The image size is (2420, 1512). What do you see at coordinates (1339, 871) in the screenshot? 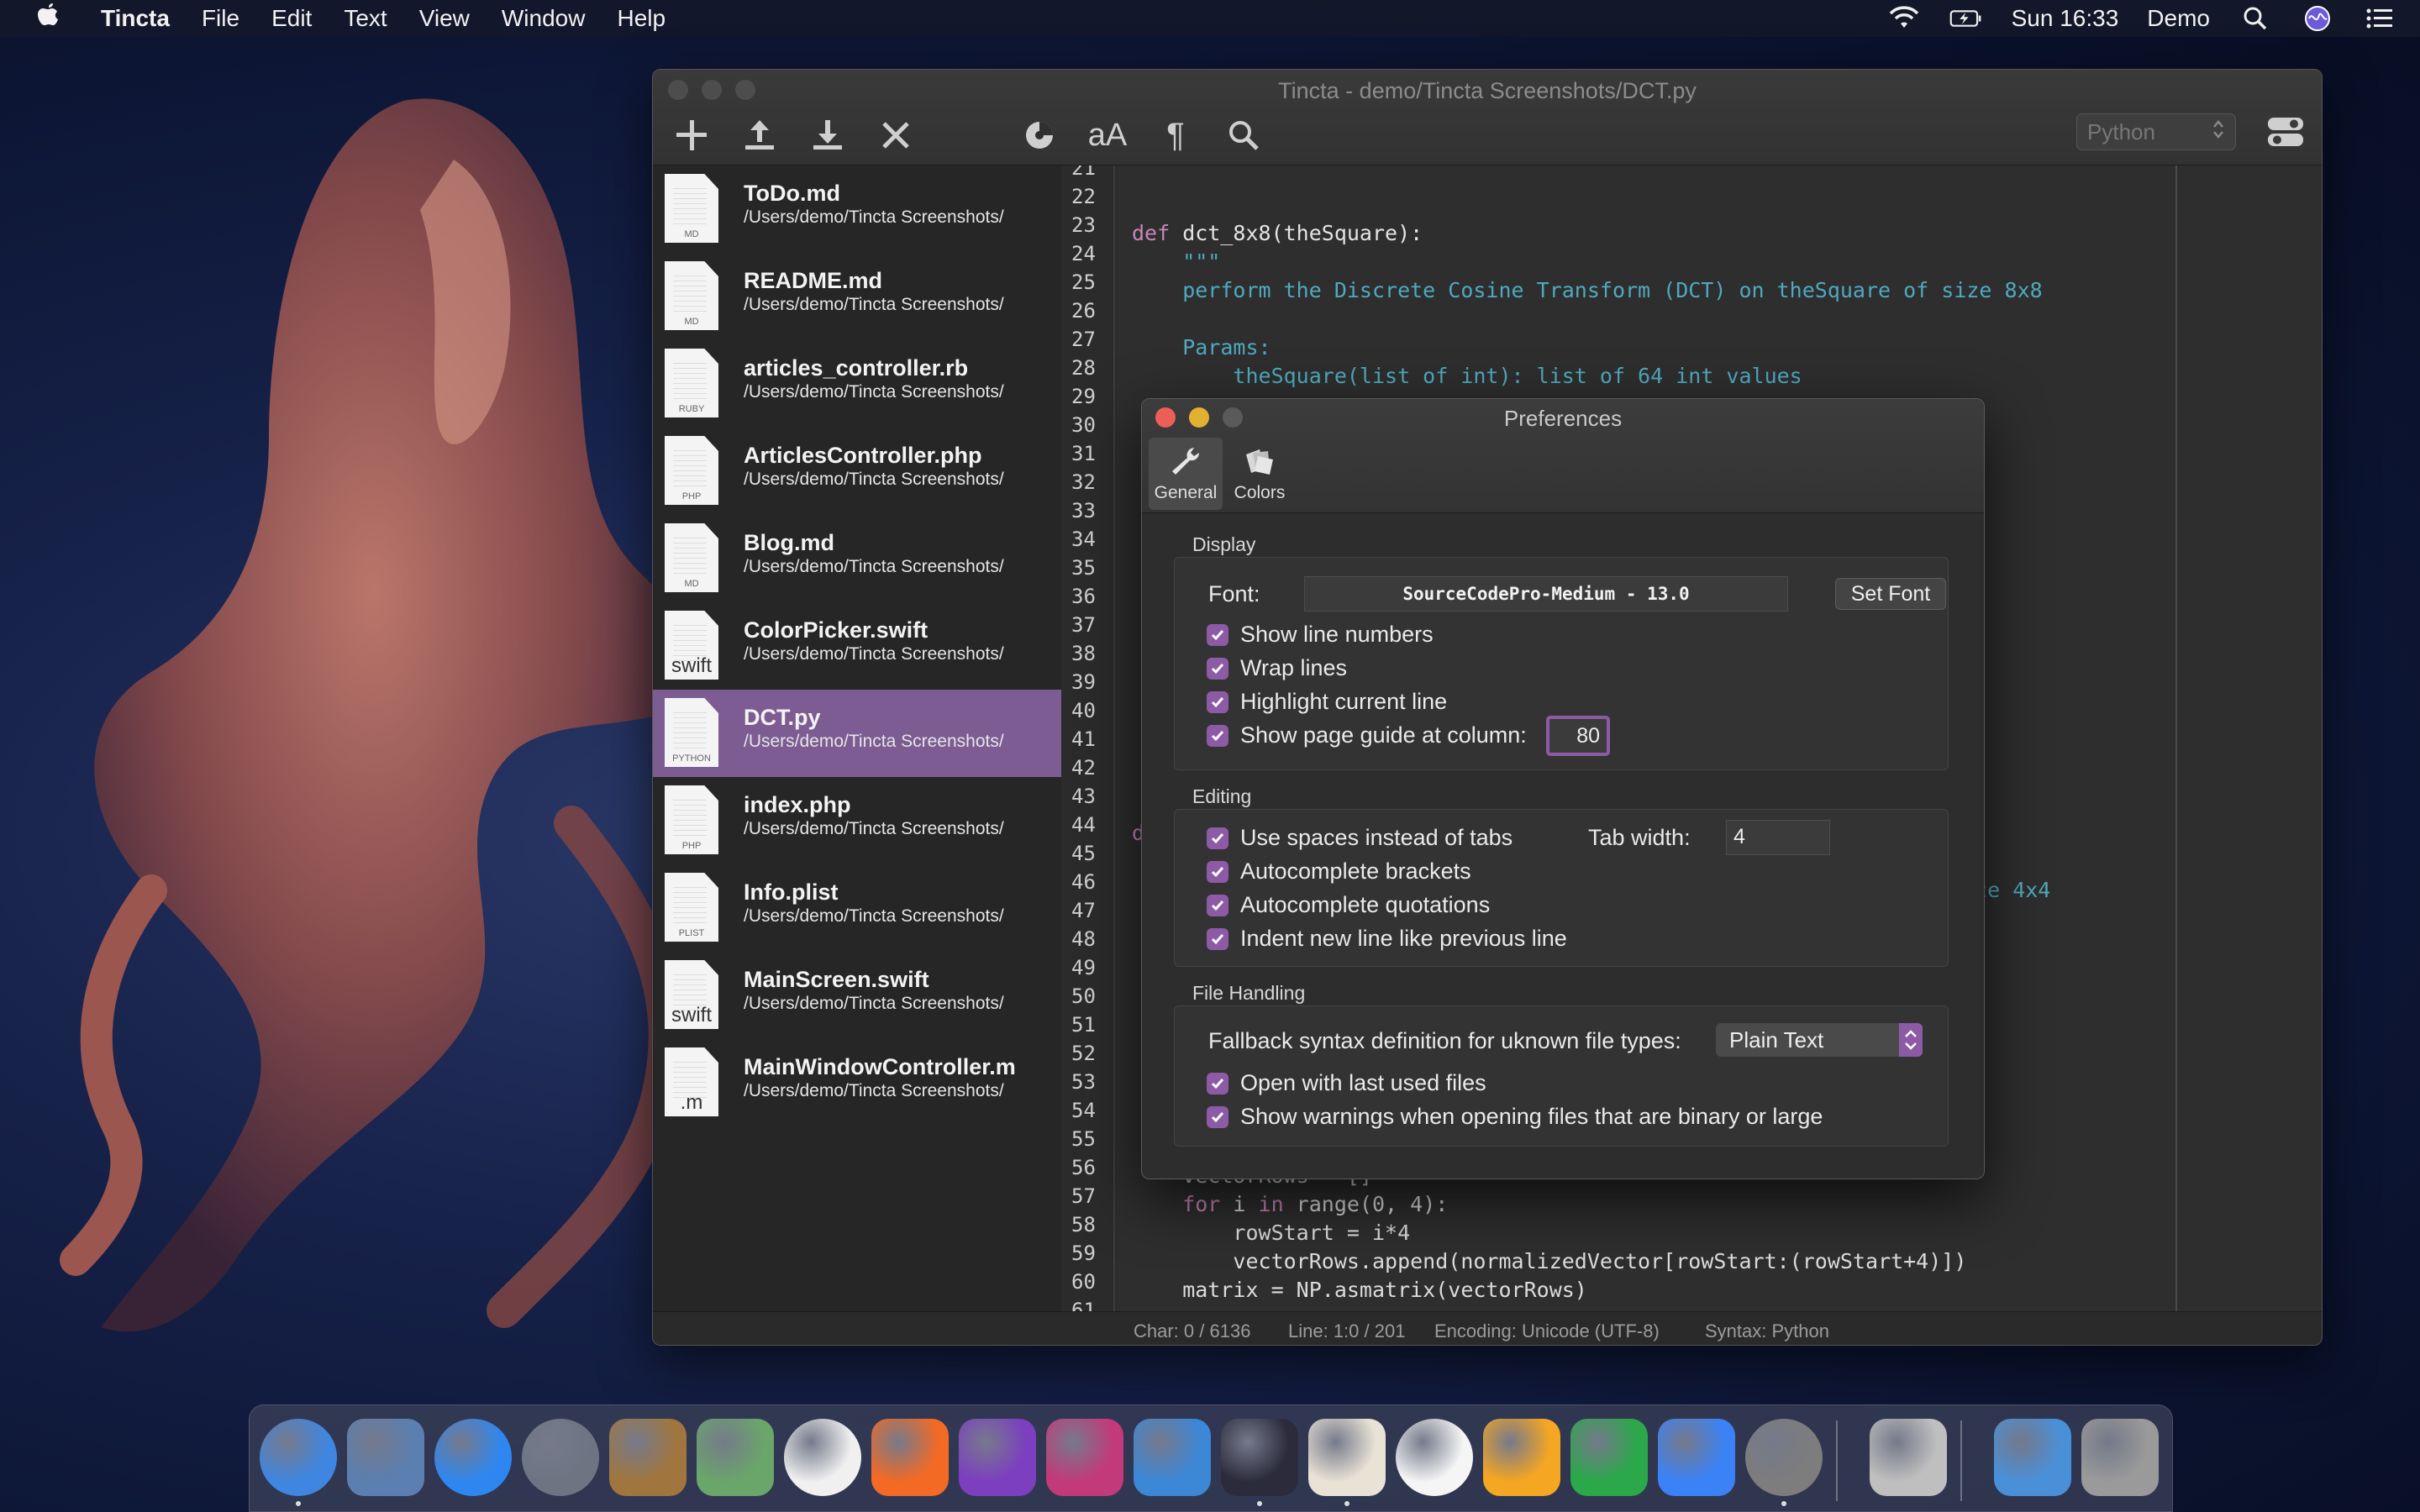
I see `autocomplete-brackets-row: Autocomplete brackets` at bounding box center [1339, 871].